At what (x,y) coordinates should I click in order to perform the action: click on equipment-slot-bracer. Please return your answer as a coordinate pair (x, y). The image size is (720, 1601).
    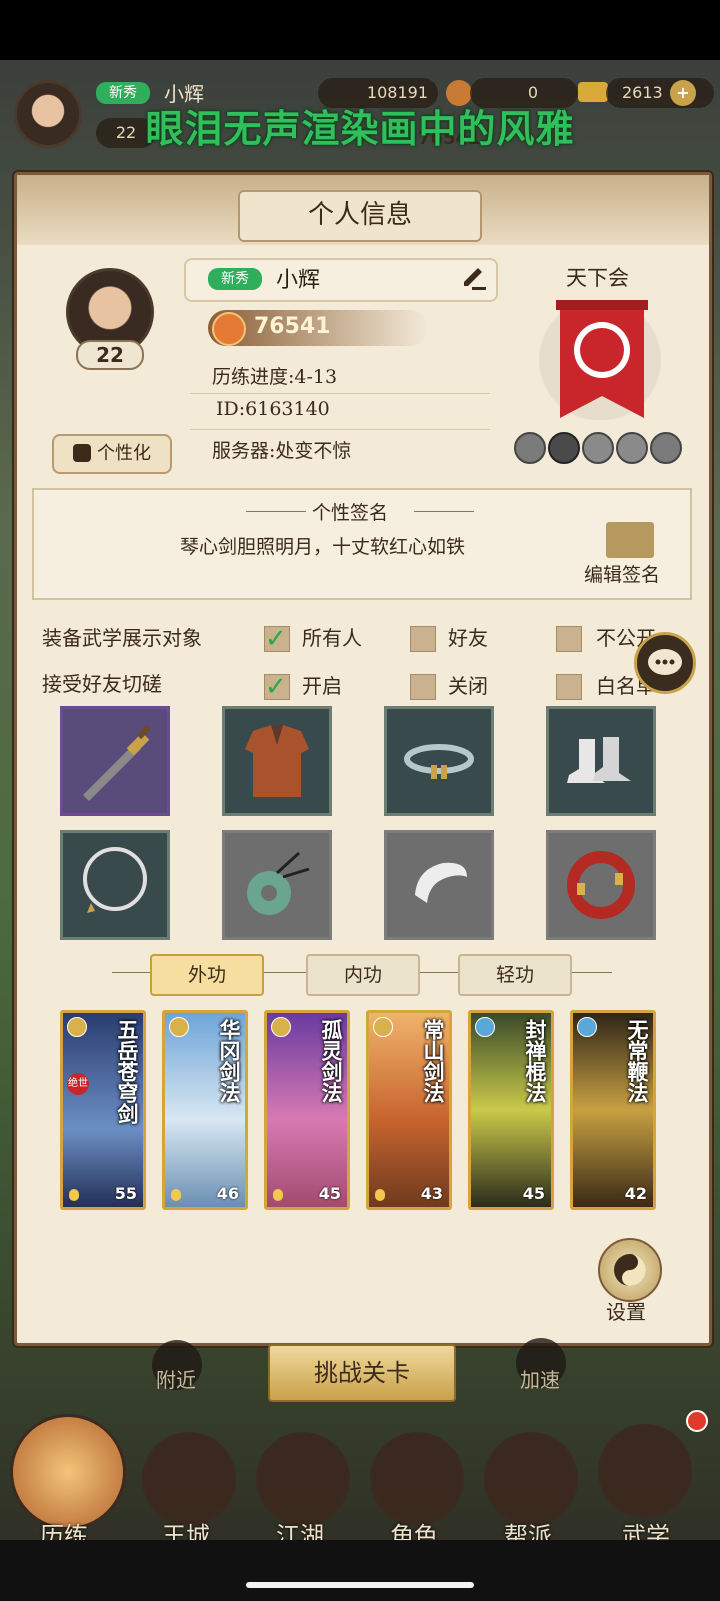
    Looking at the image, I should click on (439, 885).